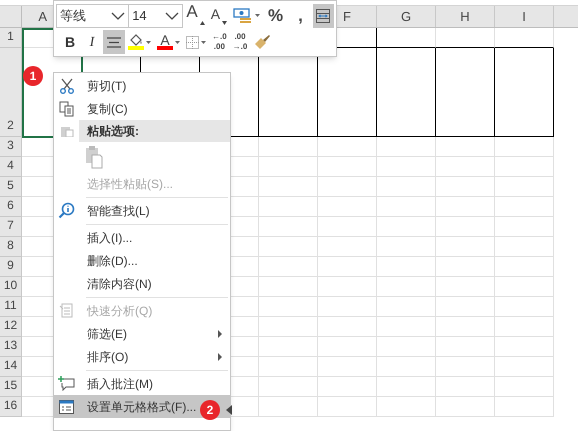 The width and height of the screenshot is (578, 431). I want to click on font-name-dropdown: 等线, so click(93, 16).